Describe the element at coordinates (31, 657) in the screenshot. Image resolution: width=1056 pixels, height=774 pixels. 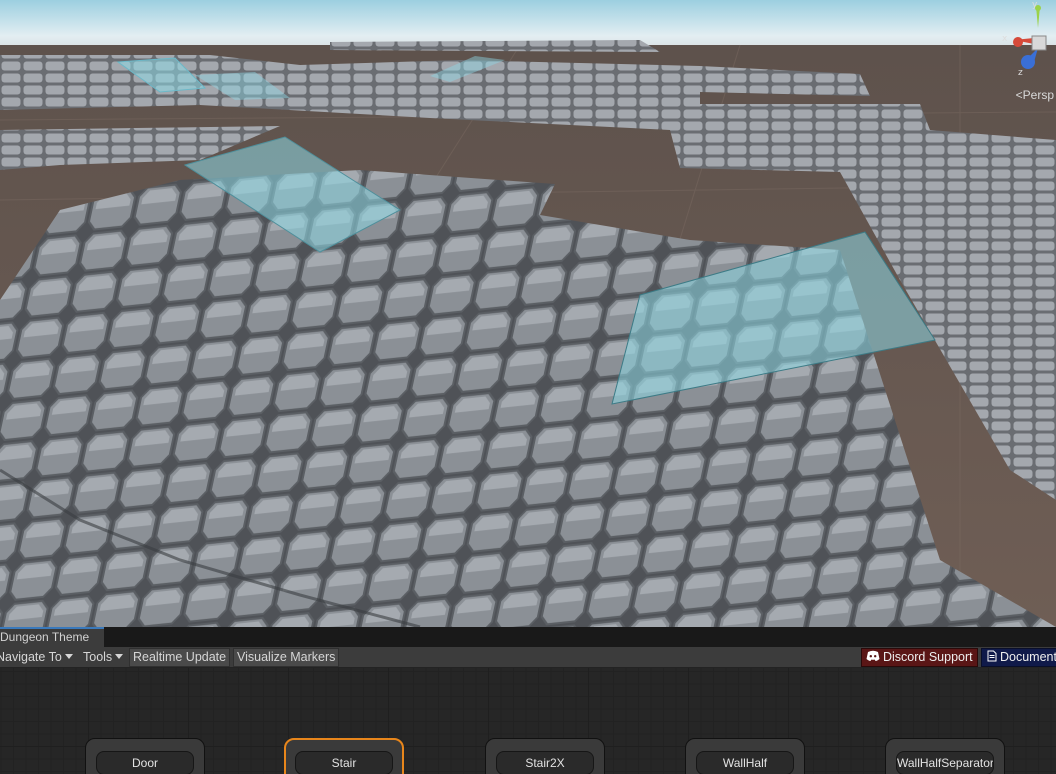
I see `navigate-to-label: Navigate To` at that location.